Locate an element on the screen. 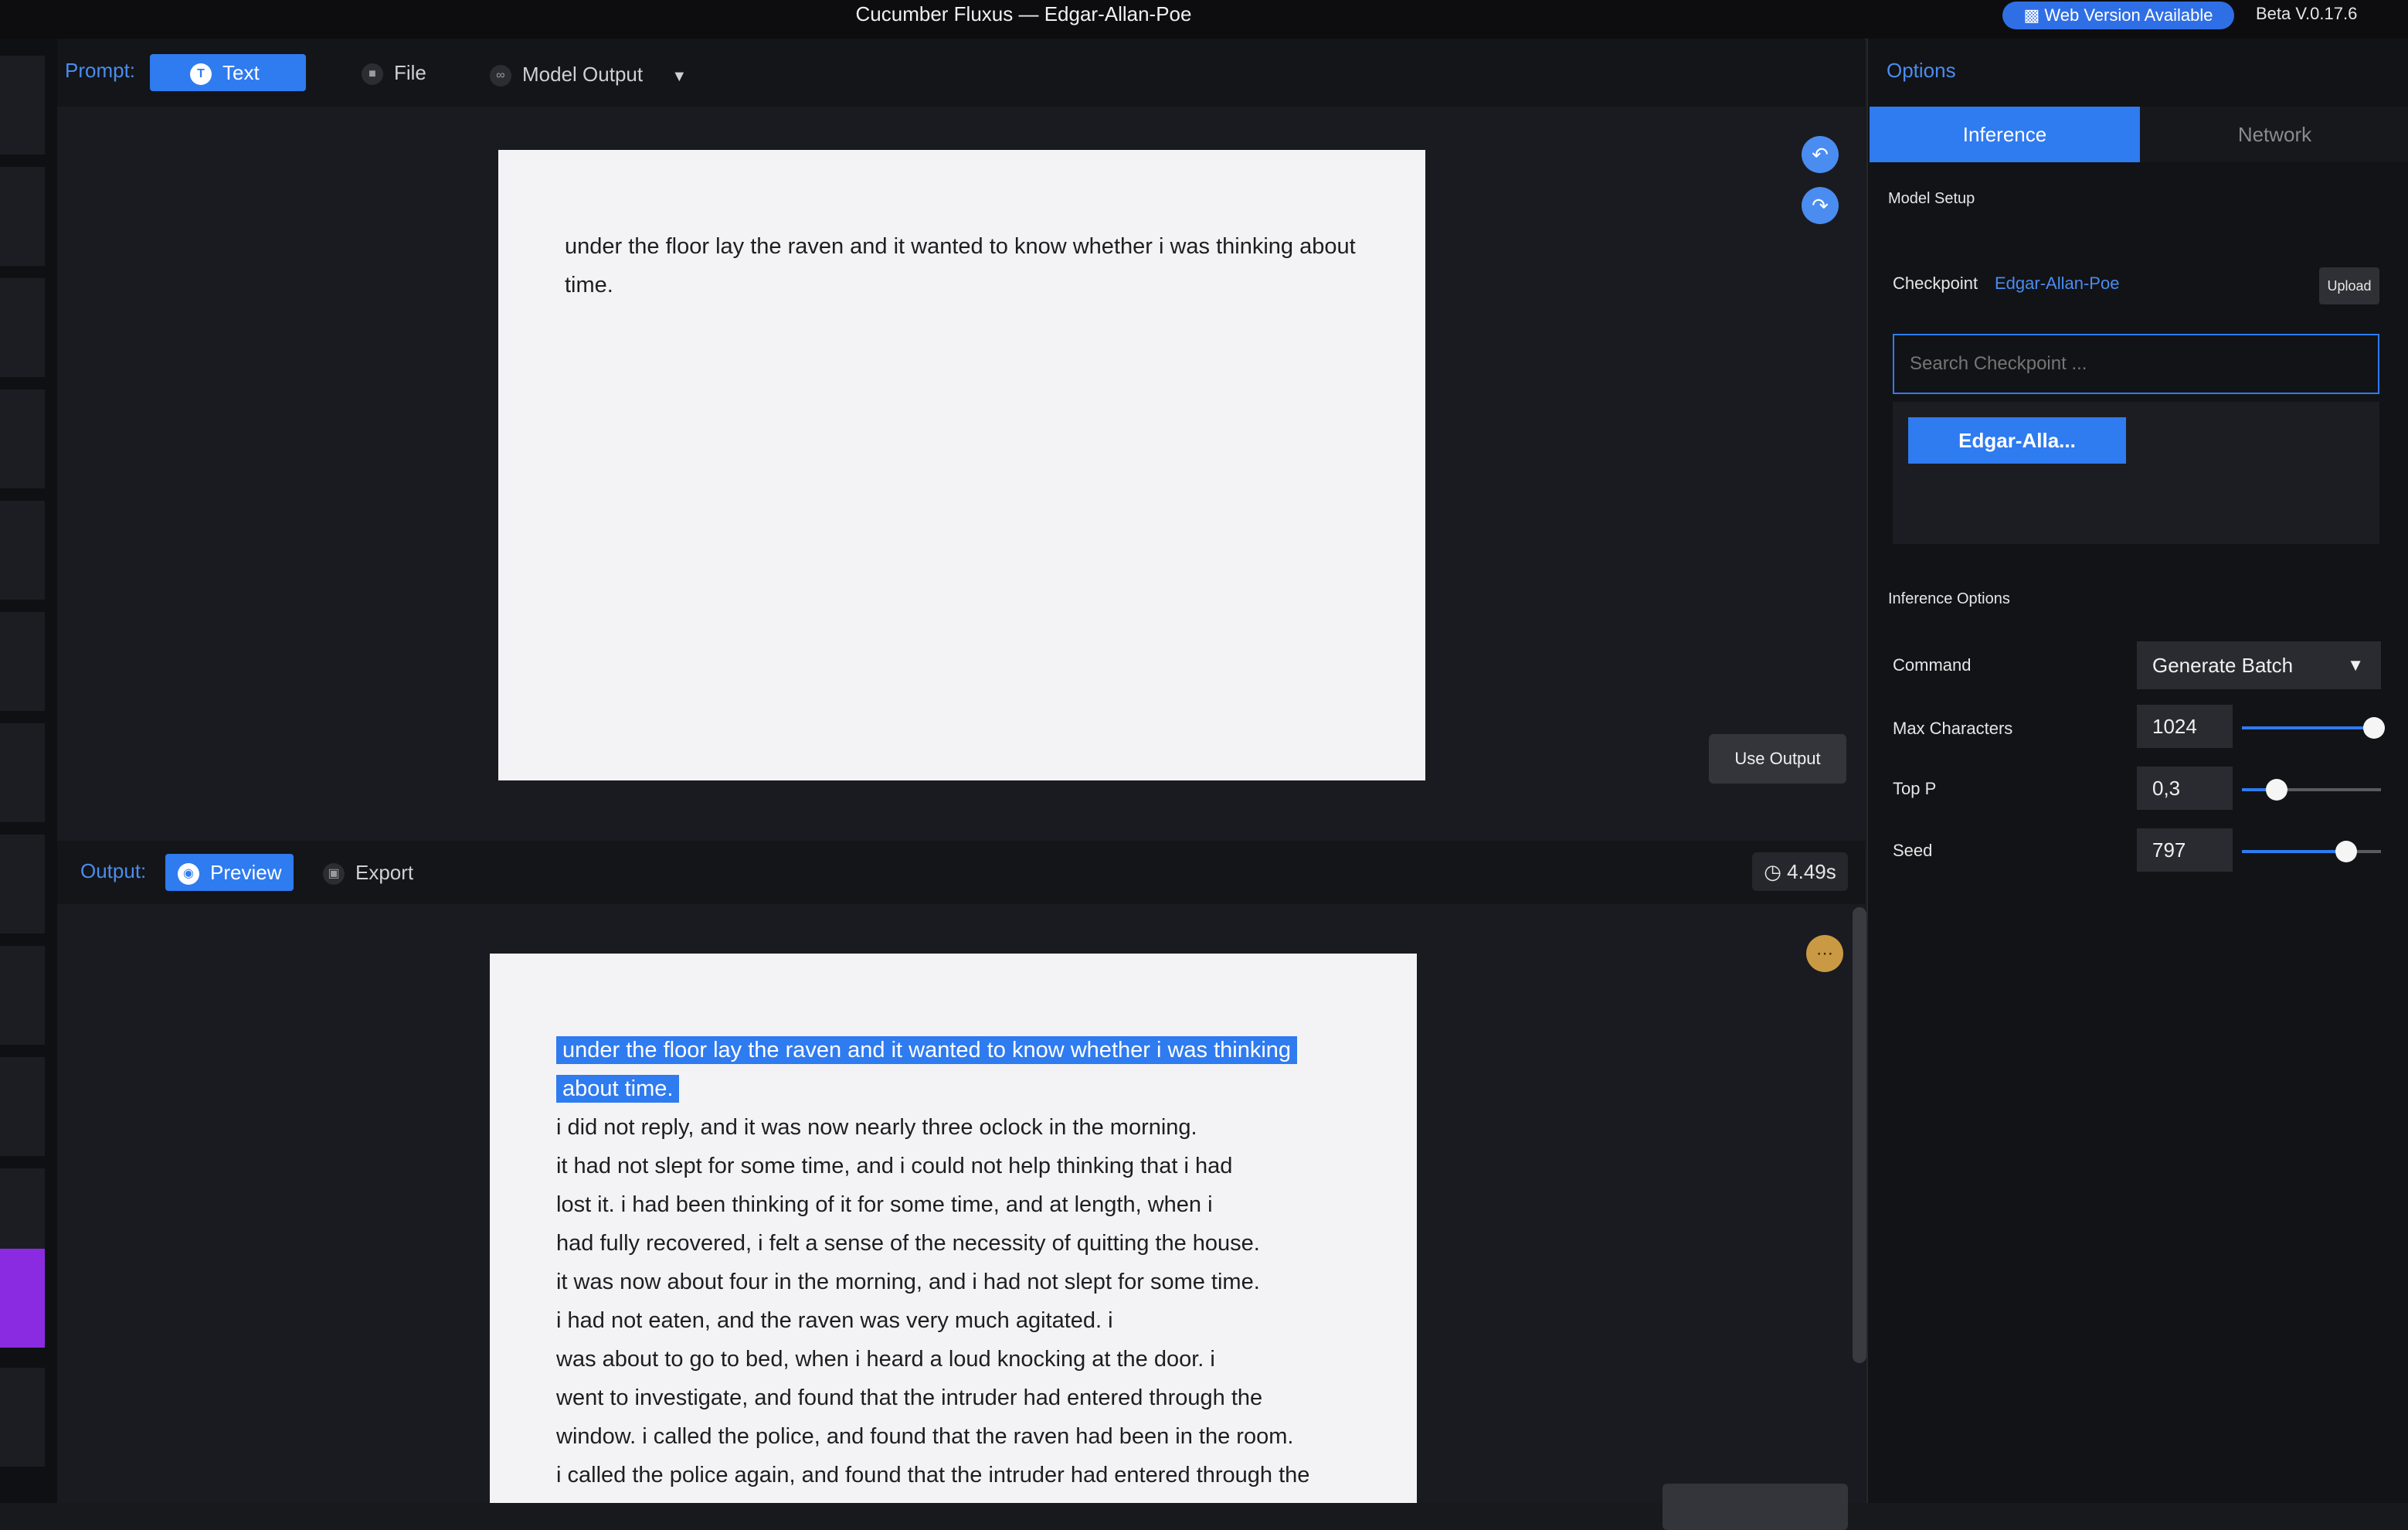  max-characters-input: 1024 is located at coordinates (2185, 726).